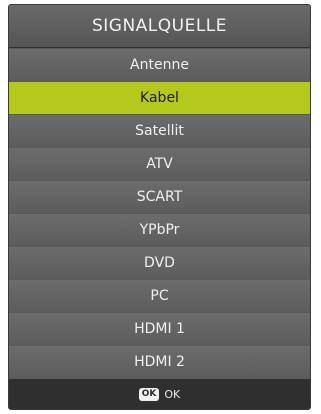 The width and height of the screenshot is (321, 414). Describe the element at coordinates (159, 197) in the screenshot. I see `source-item-scart: SCART` at that location.